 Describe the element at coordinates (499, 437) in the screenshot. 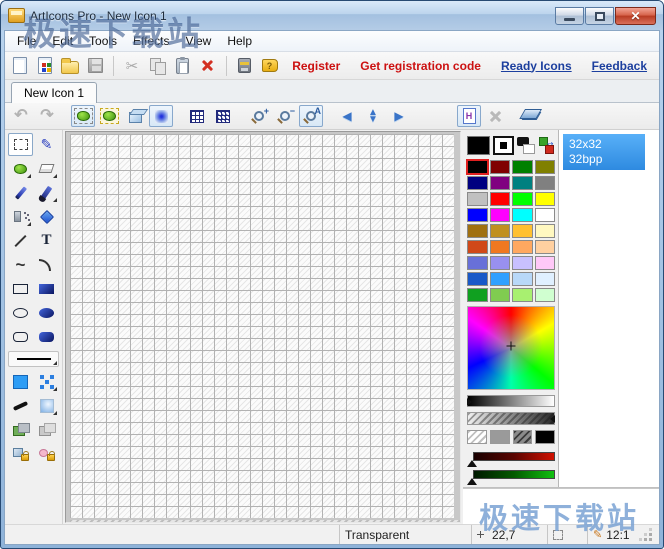

I see `pattern-gray` at that location.